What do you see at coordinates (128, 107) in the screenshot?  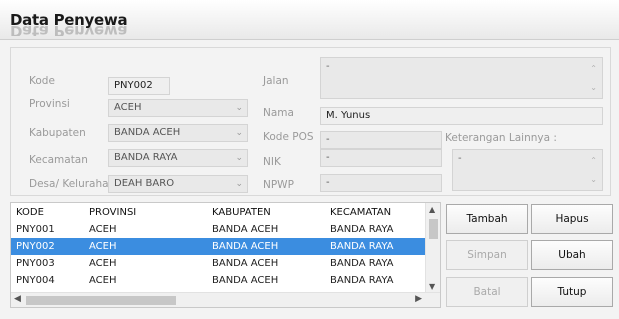 I see `provinsi-value: ACEH` at bounding box center [128, 107].